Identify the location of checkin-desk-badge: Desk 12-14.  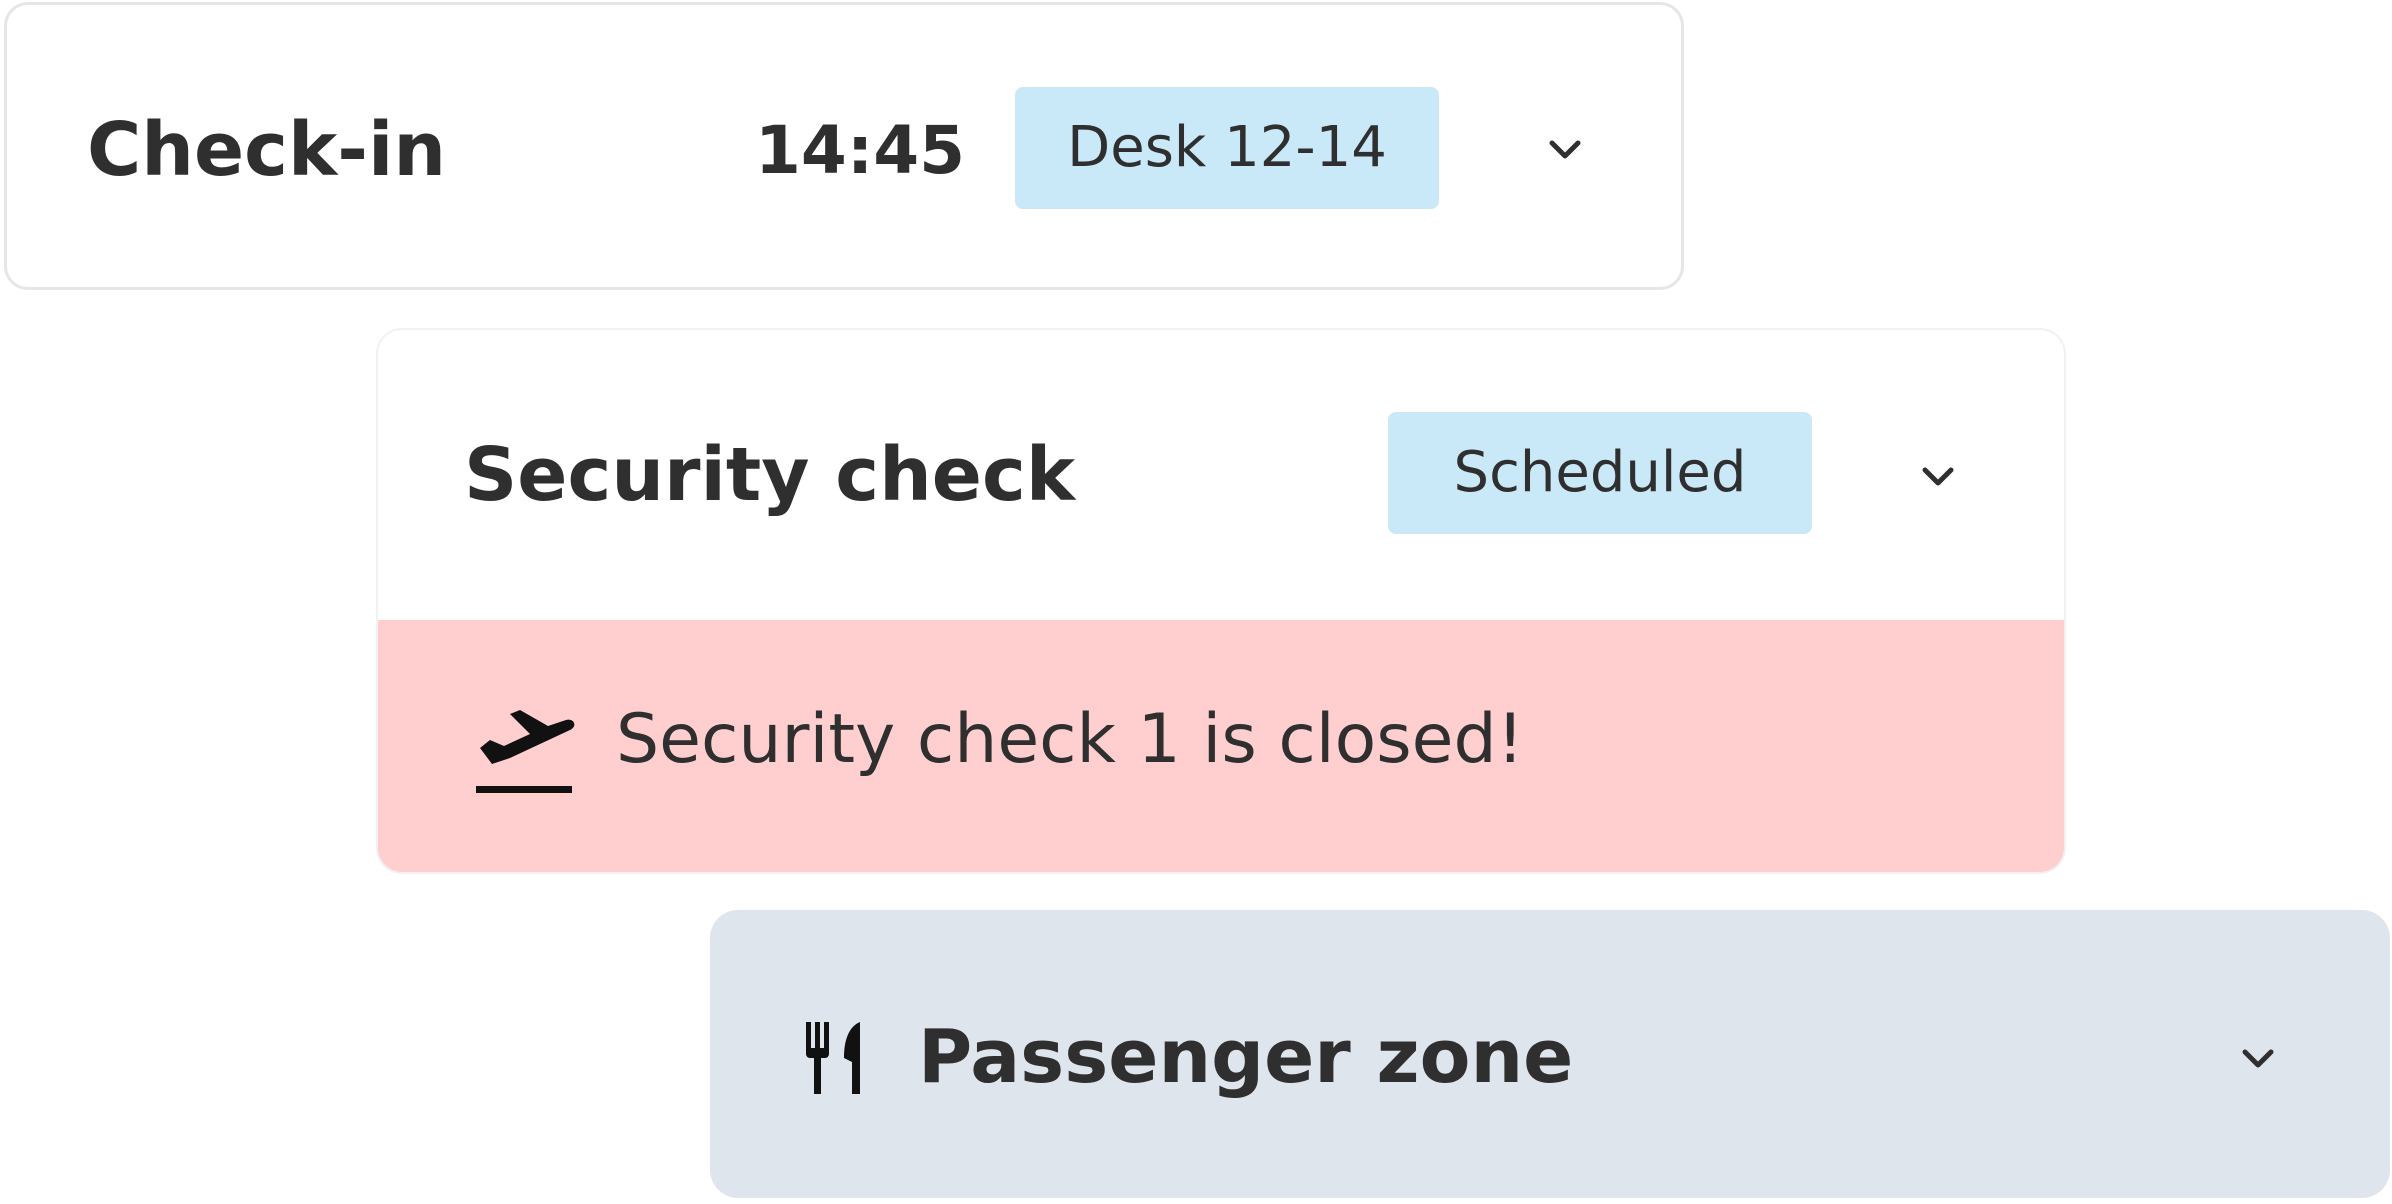
(1227, 148).